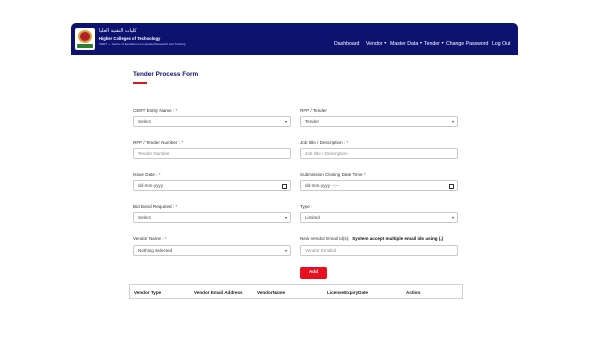 The image size is (590, 360). Describe the element at coordinates (218, 292) in the screenshot. I see `table-header-vendor-email: Vendor Email Address` at that location.